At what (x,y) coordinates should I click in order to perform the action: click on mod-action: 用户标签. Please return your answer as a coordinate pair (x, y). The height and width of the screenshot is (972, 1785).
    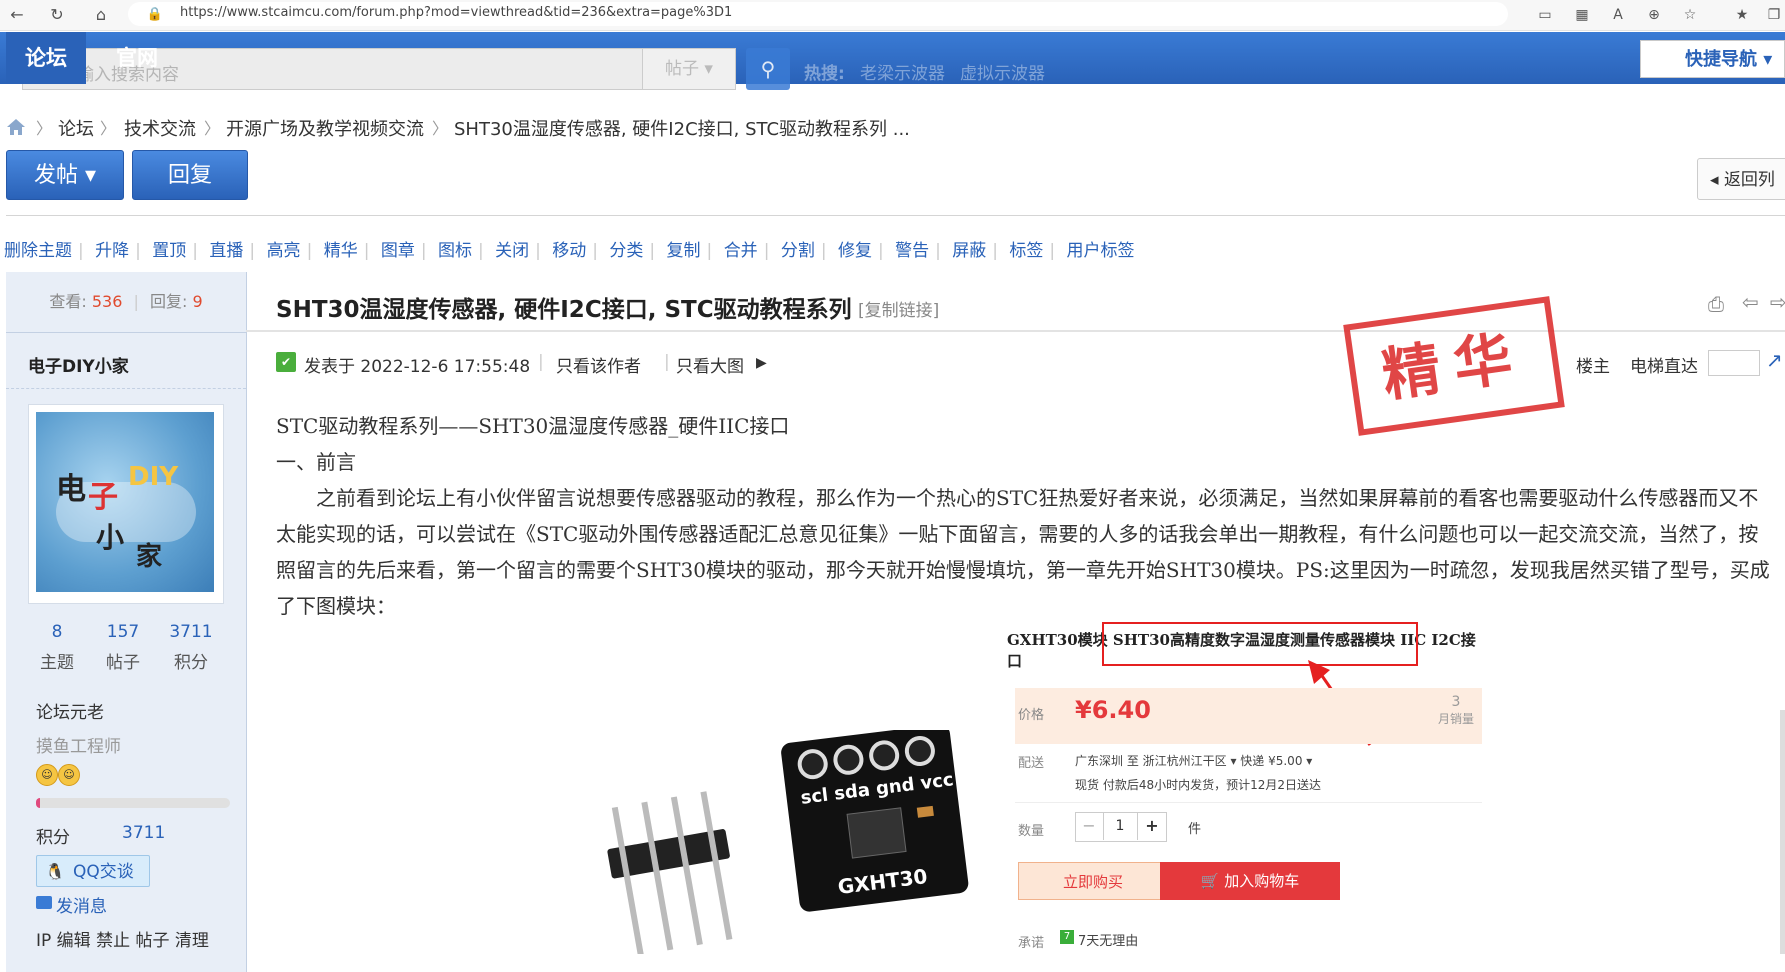
    Looking at the image, I should click on (1101, 251).